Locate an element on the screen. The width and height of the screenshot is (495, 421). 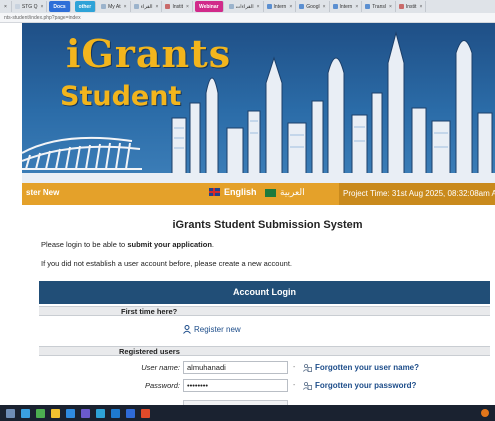
browser-tab: other is located at coordinates (85, 6).